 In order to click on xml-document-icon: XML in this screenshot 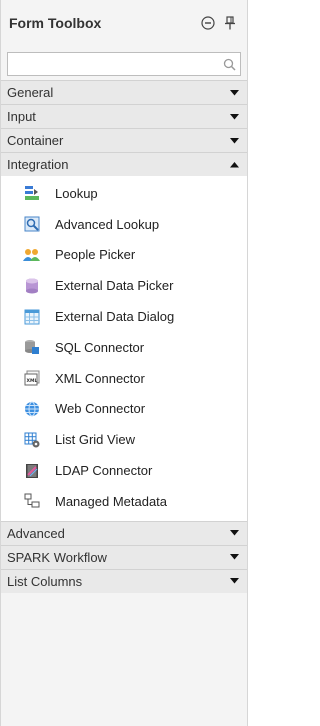, I will do `click(32, 378)`.